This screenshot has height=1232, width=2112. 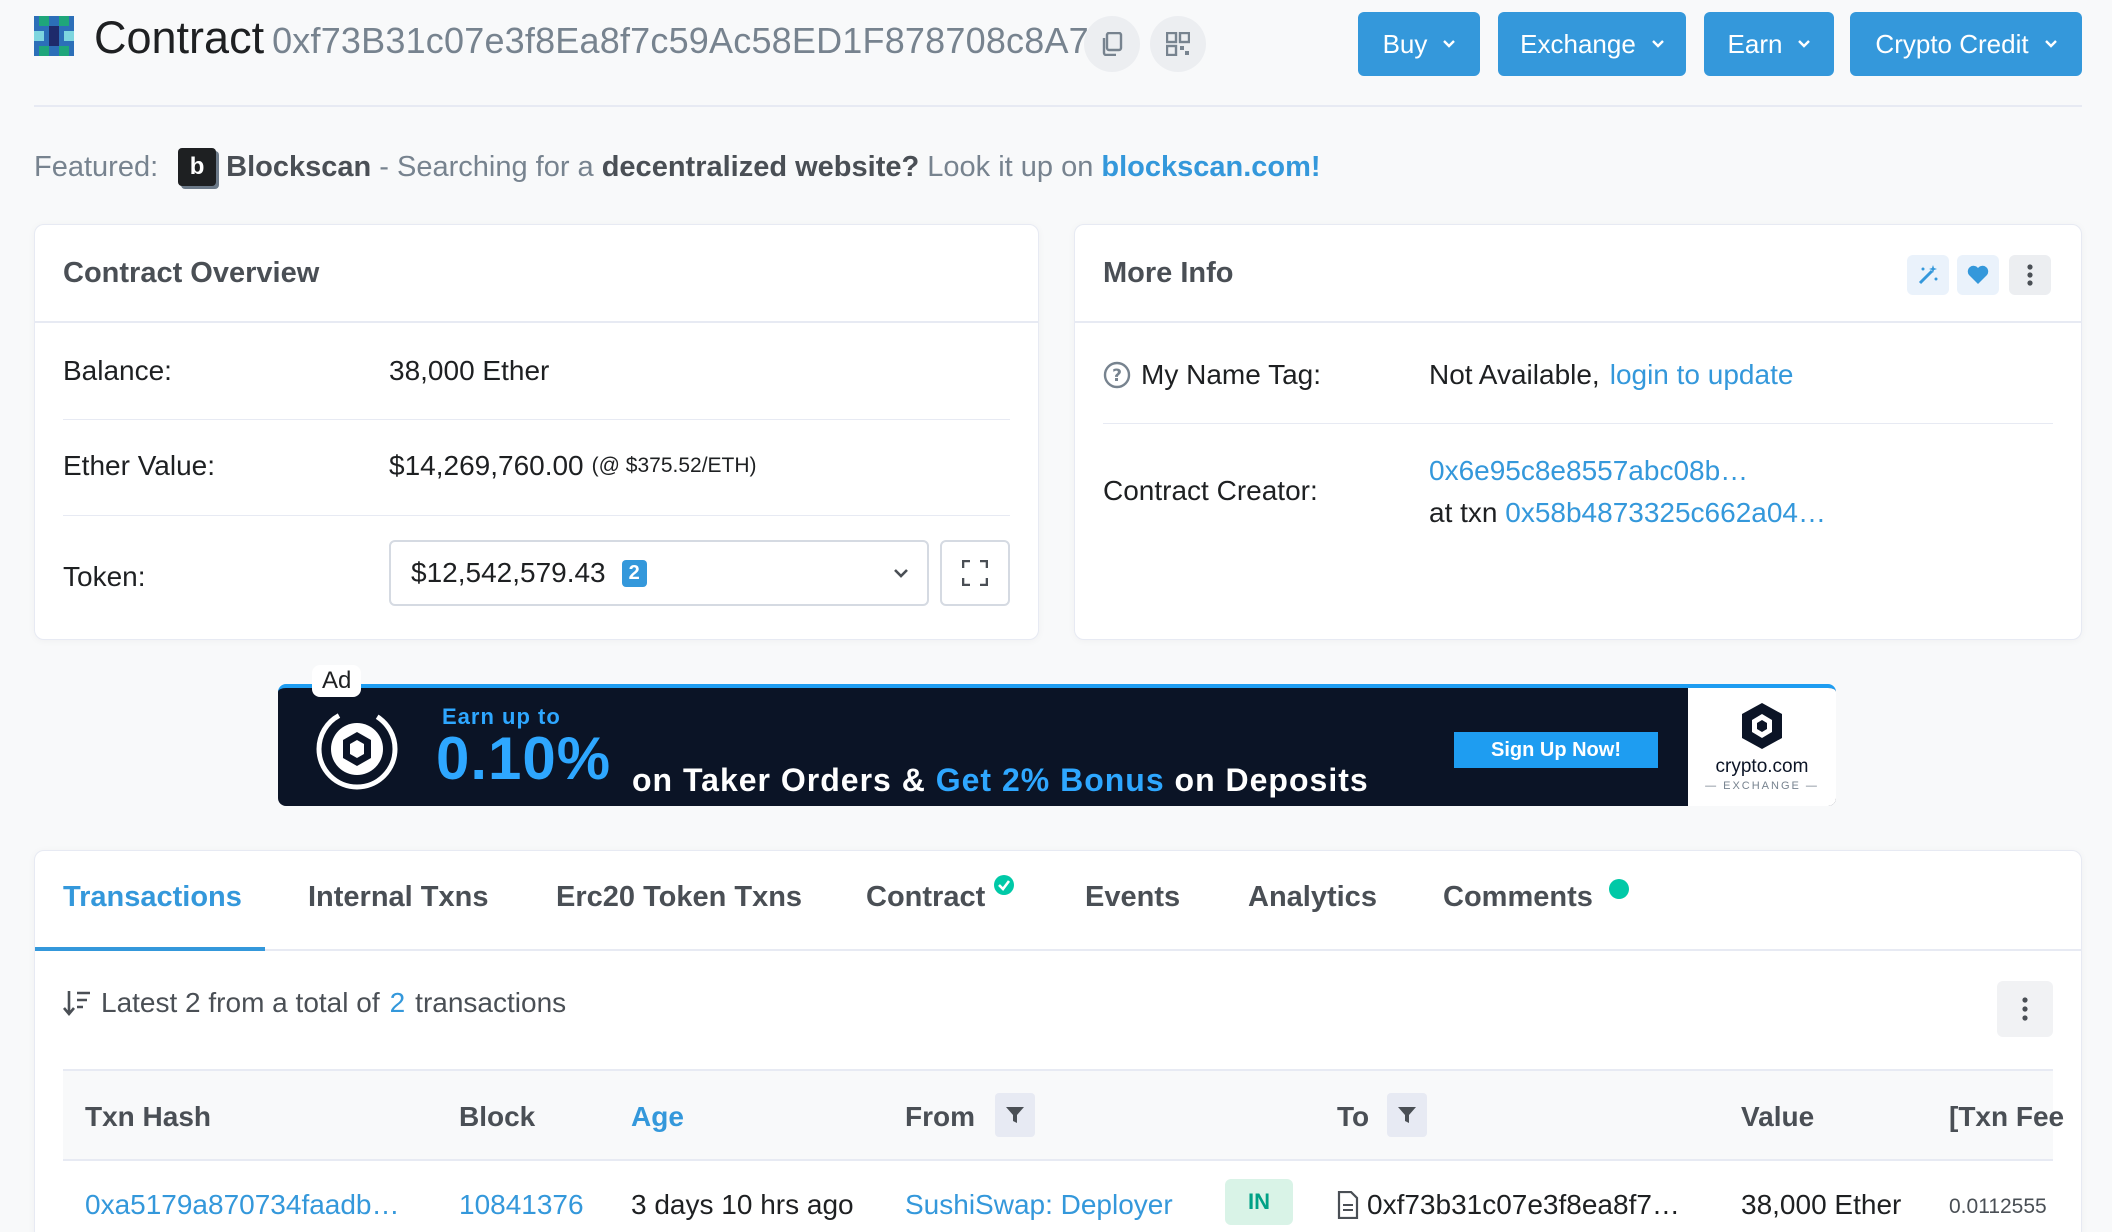 I want to click on ad-sign-up-button: Sign Up Now!, so click(x=1556, y=750).